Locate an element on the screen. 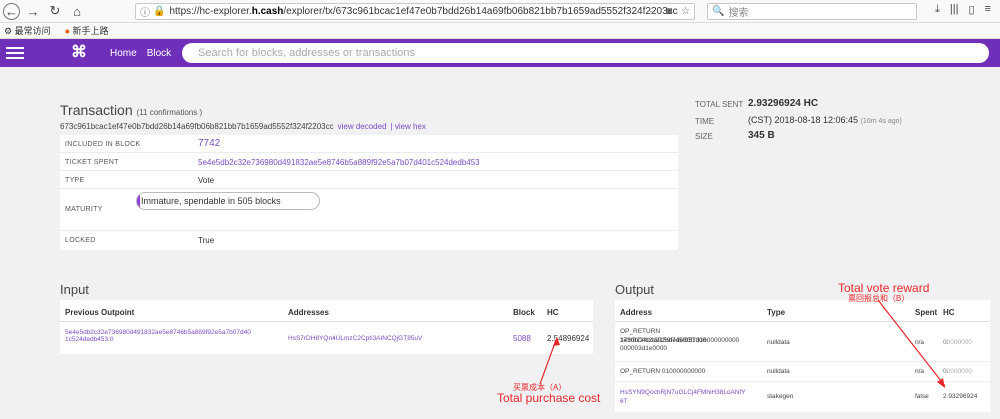 Image resolution: width=1000 pixels, height=419 pixels. annotation-cost-en: Total purchase cost is located at coordinates (549, 398).